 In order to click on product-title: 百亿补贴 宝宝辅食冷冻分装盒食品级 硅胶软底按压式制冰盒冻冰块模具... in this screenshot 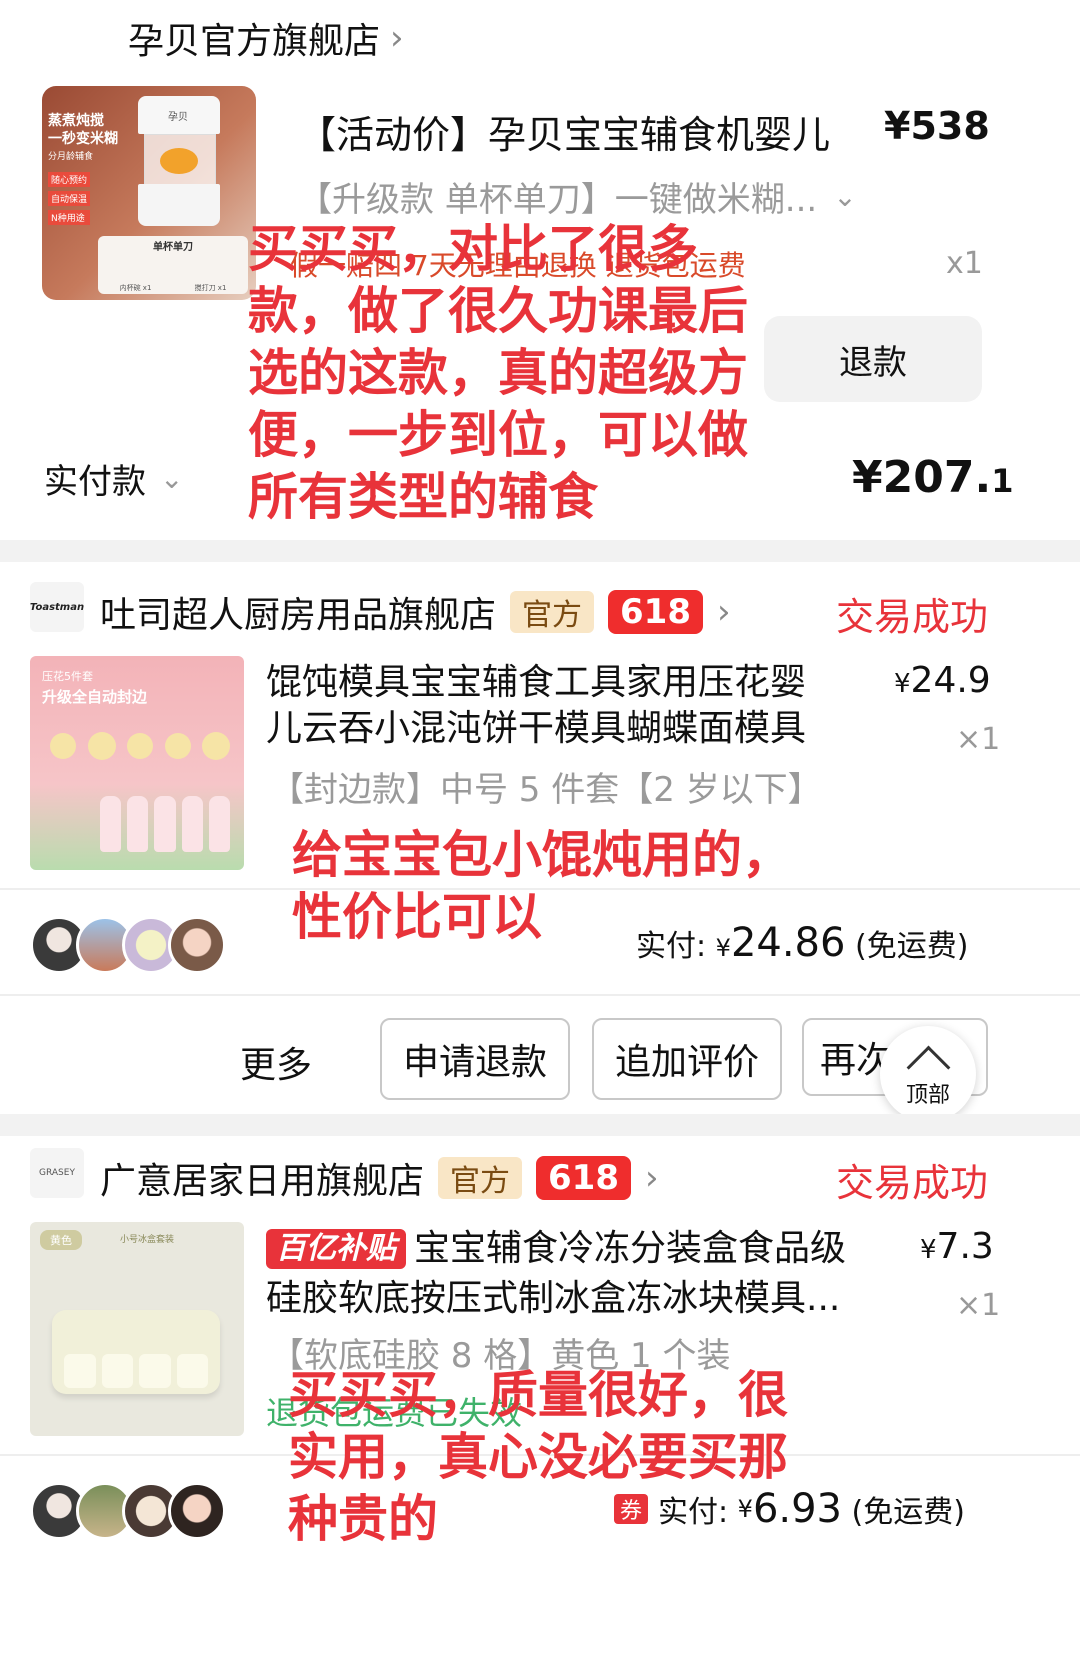, I will do `click(571, 1274)`.